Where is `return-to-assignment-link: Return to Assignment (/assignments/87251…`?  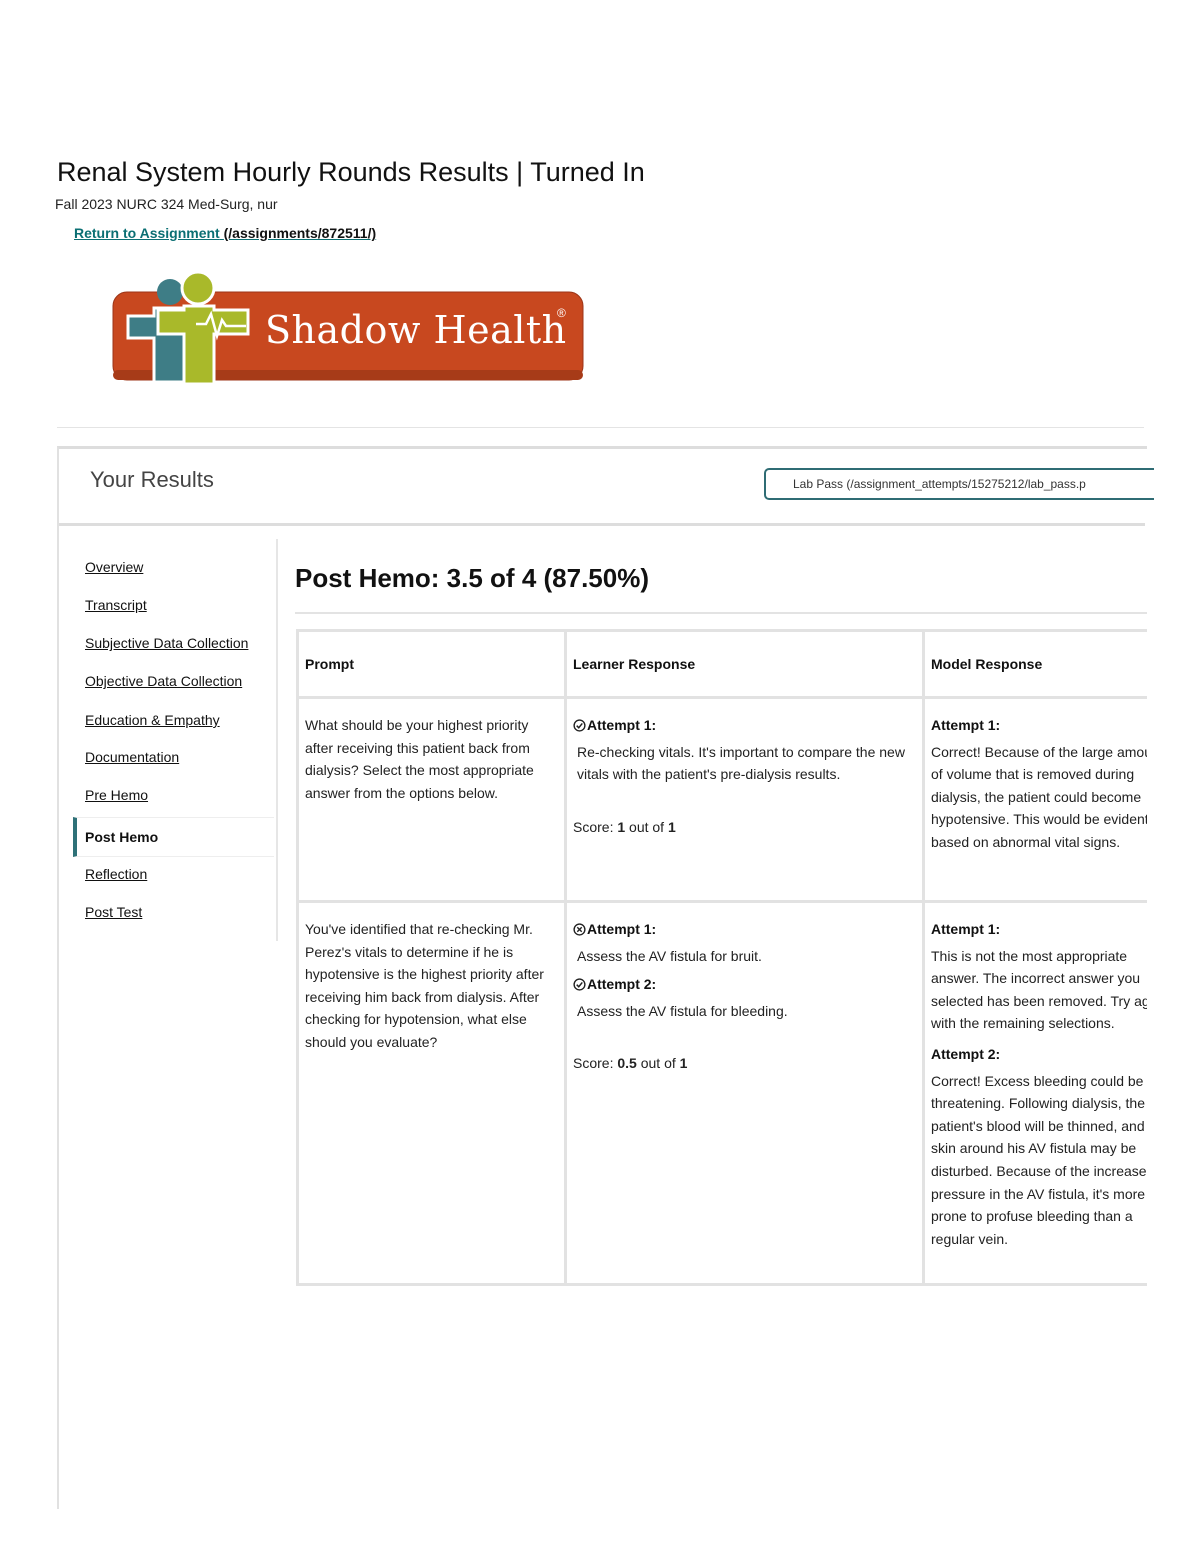
return-to-assignment-link: Return to Assignment (/assignments/87251… is located at coordinates (225, 233).